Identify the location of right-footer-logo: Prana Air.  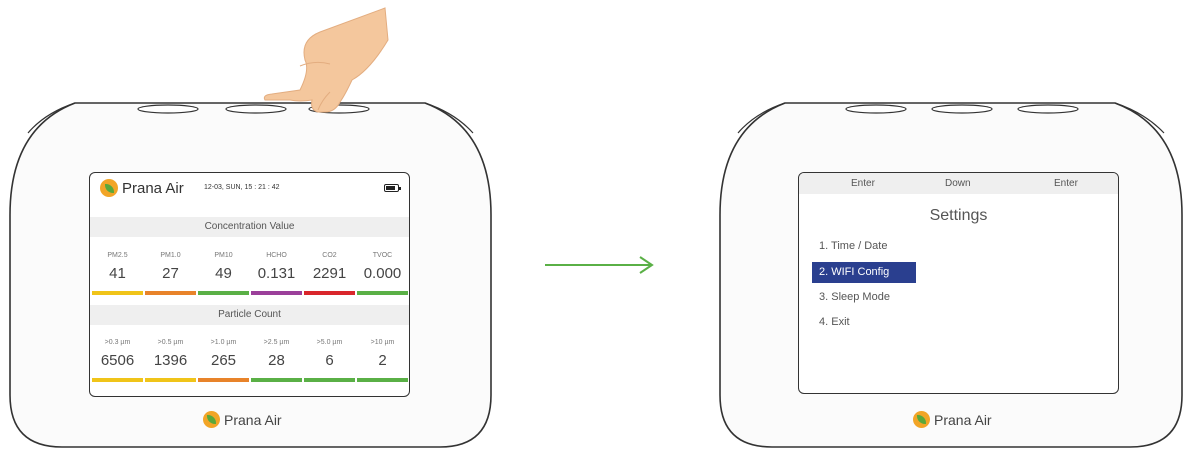
(952, 419).